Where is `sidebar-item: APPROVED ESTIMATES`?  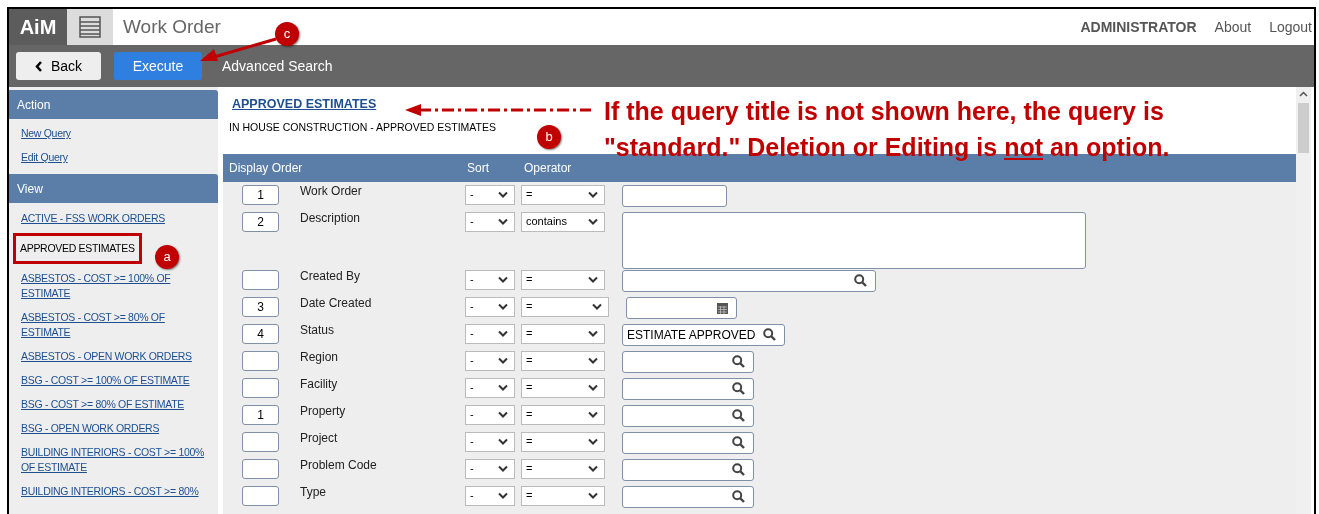
sidebar-item: APPROVED ESTIMATES is located at coordinates (77, 248).